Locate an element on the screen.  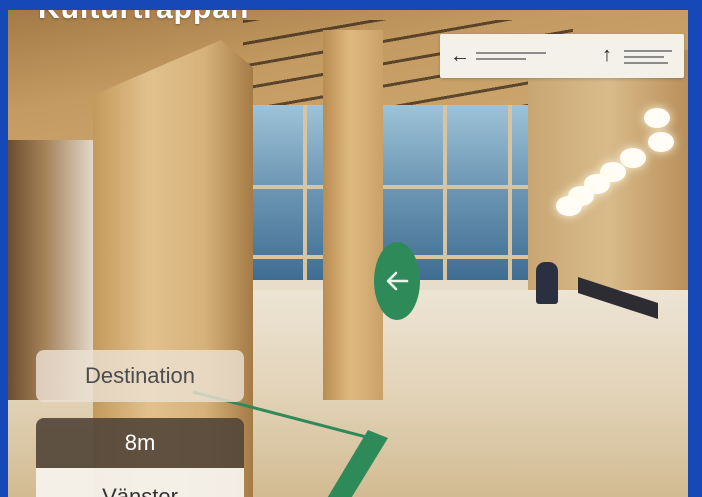
wayfinding-sign: ← ↑ is located at coordinates (562, 56).